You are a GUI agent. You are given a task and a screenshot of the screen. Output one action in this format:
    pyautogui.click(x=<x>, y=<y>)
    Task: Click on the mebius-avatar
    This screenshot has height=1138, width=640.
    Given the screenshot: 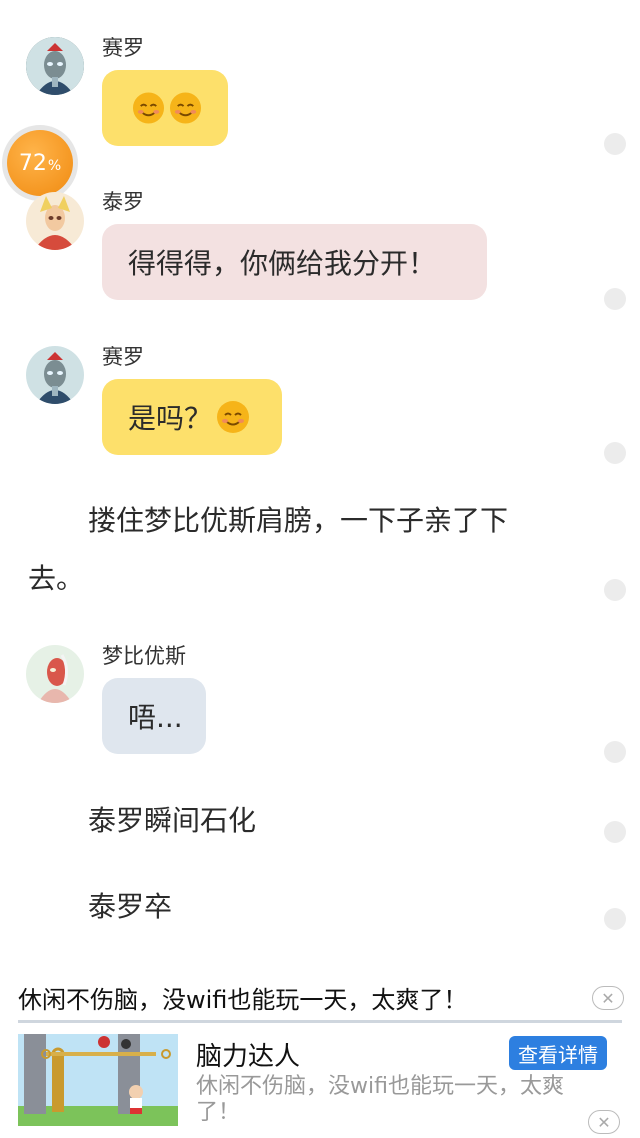 What is the action you would take?
    pyautogui.click(x=55, y=674)
    